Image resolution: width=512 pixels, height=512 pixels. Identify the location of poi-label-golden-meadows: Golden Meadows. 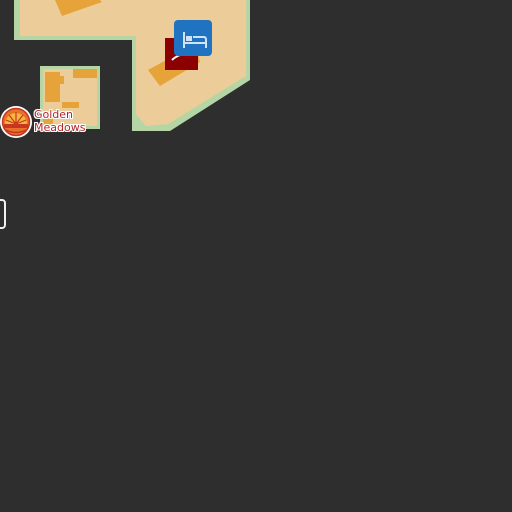
(59, 121).